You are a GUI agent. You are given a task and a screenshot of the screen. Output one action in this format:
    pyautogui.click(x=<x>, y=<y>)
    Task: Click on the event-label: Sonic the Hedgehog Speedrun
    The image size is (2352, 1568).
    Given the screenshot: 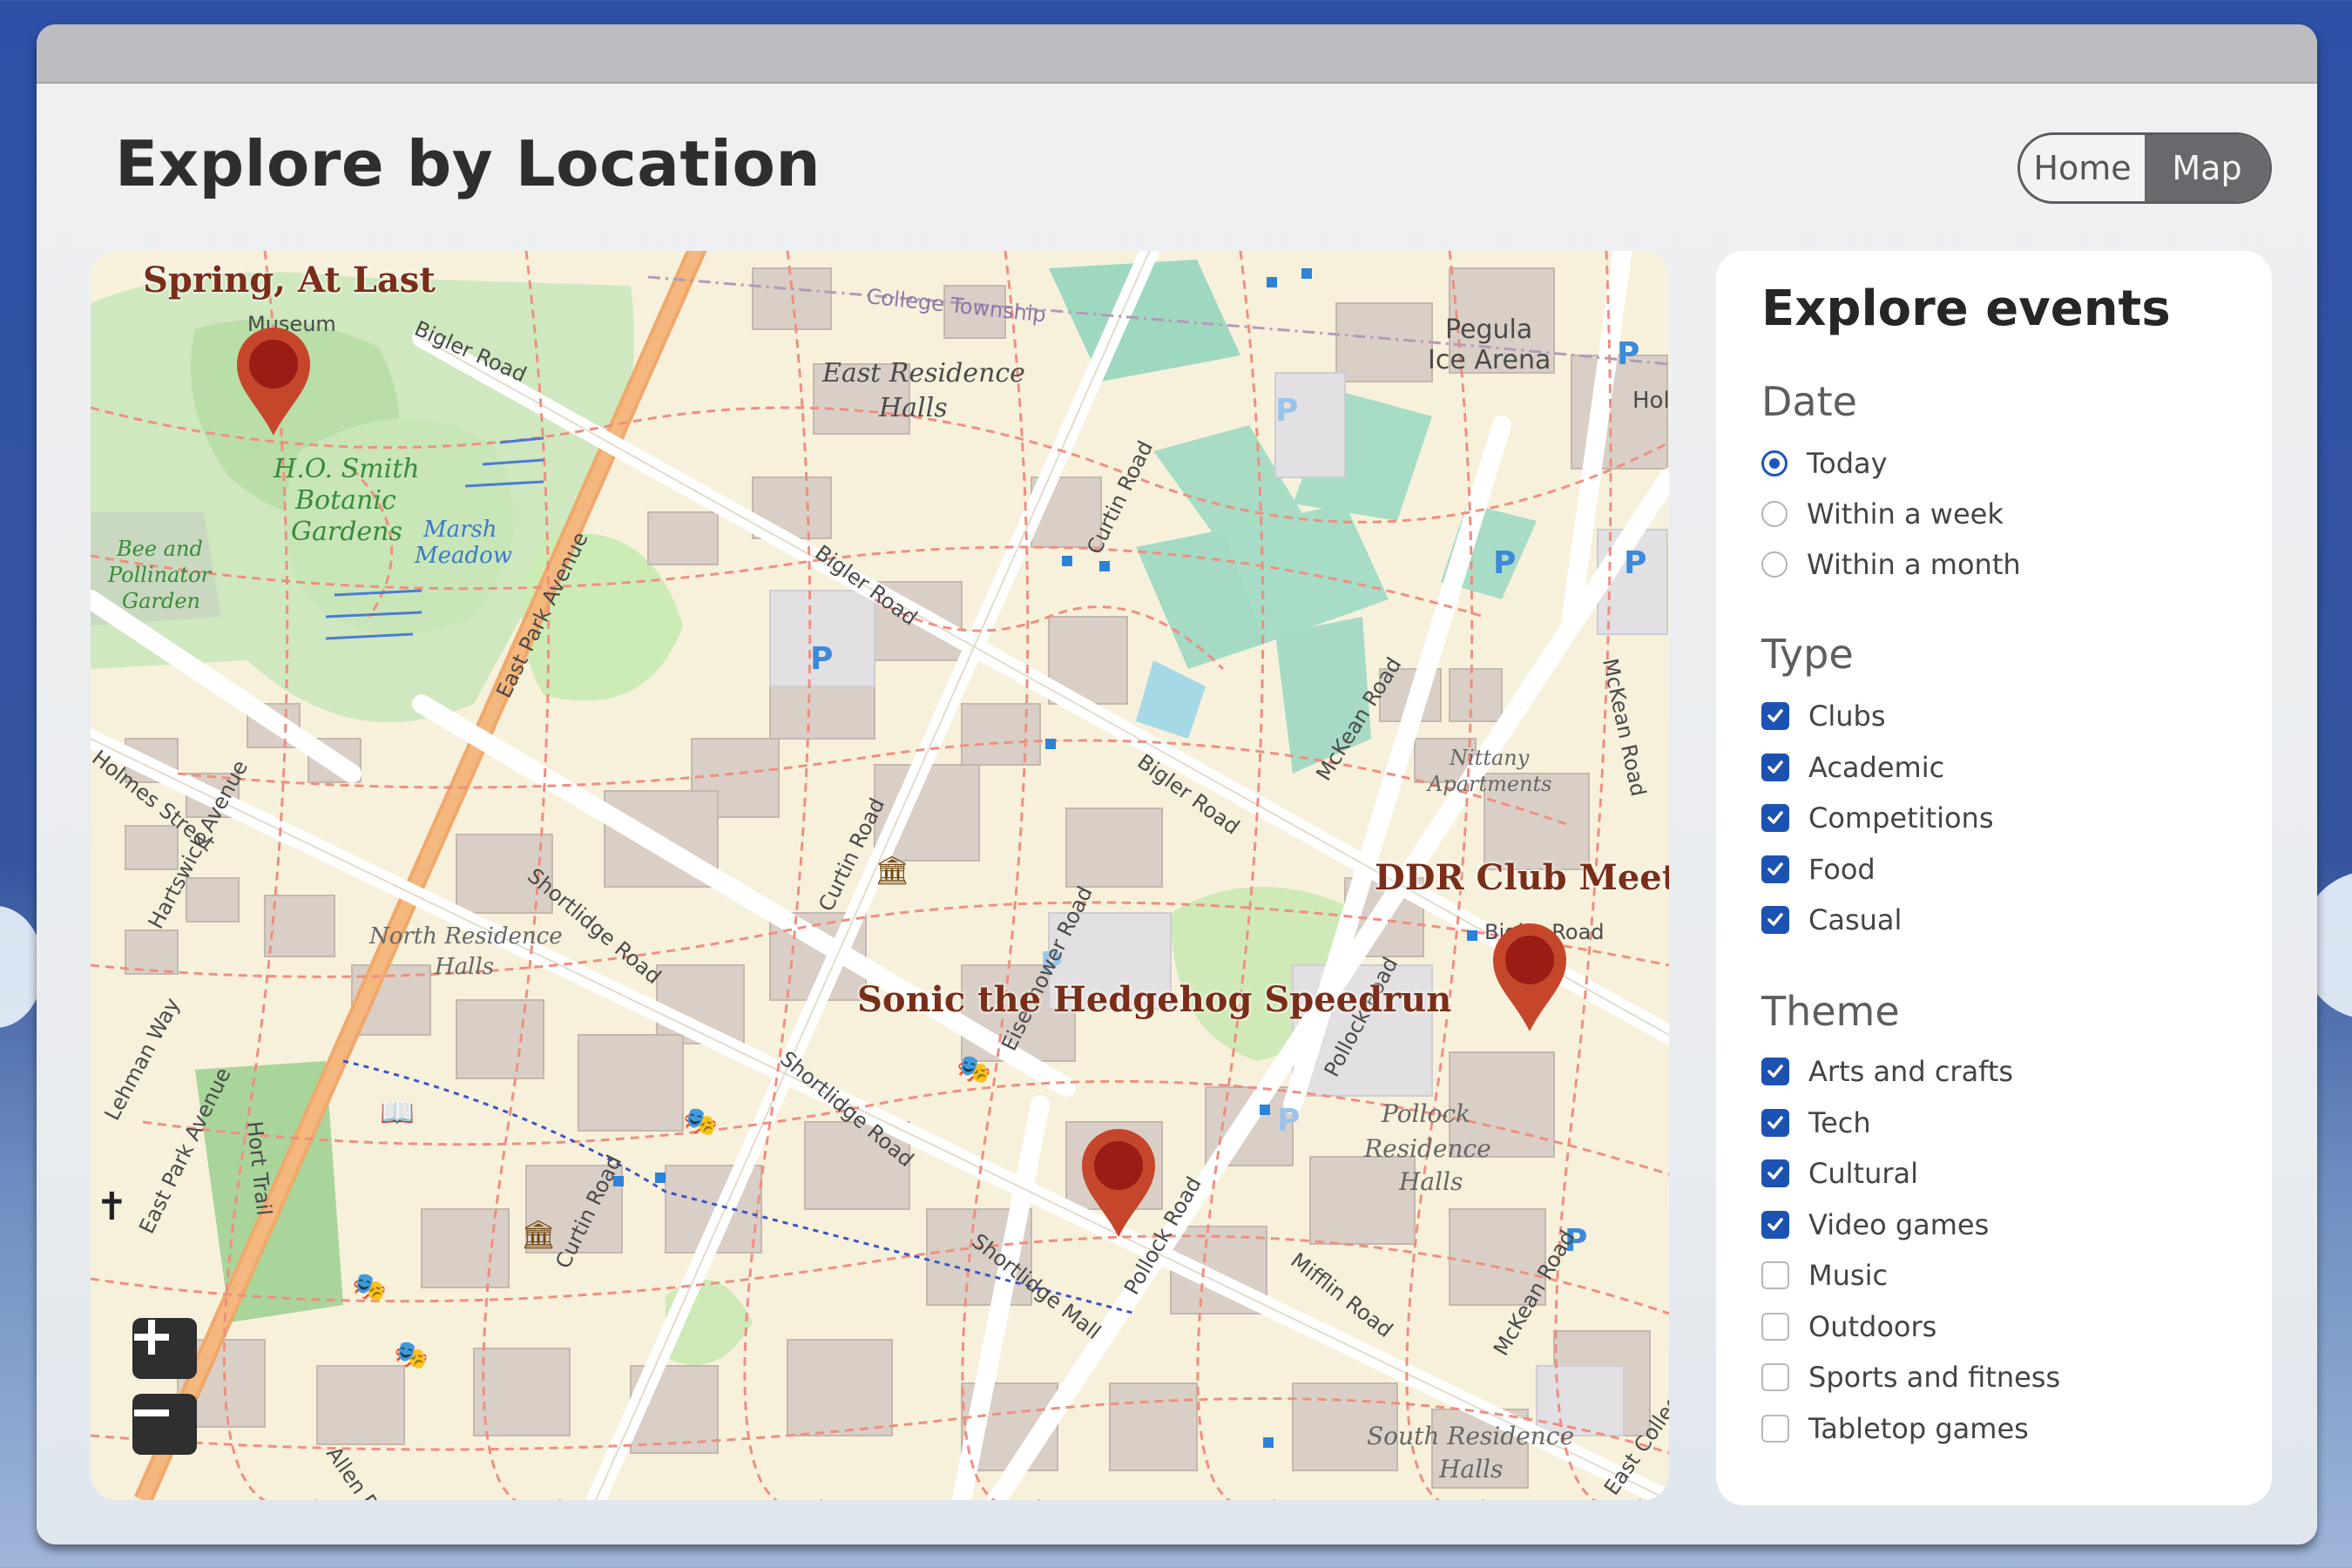 What is the action you would take?
    pyautogui.click(x=1154, y=999)
    